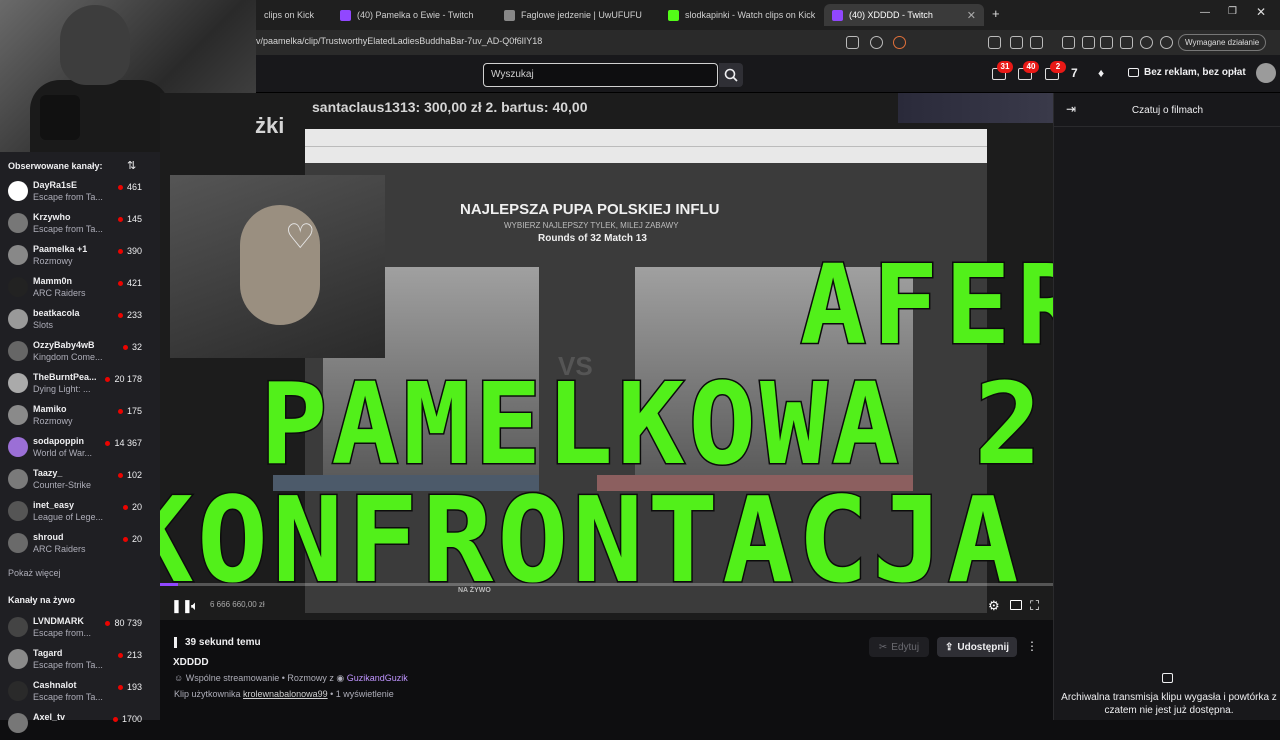 The height and width of the screenshot is (740, 1280). Describe the element at coordinates (1032, 646) in the screenshot. I see `more-options-icon: ⋮` at that location.